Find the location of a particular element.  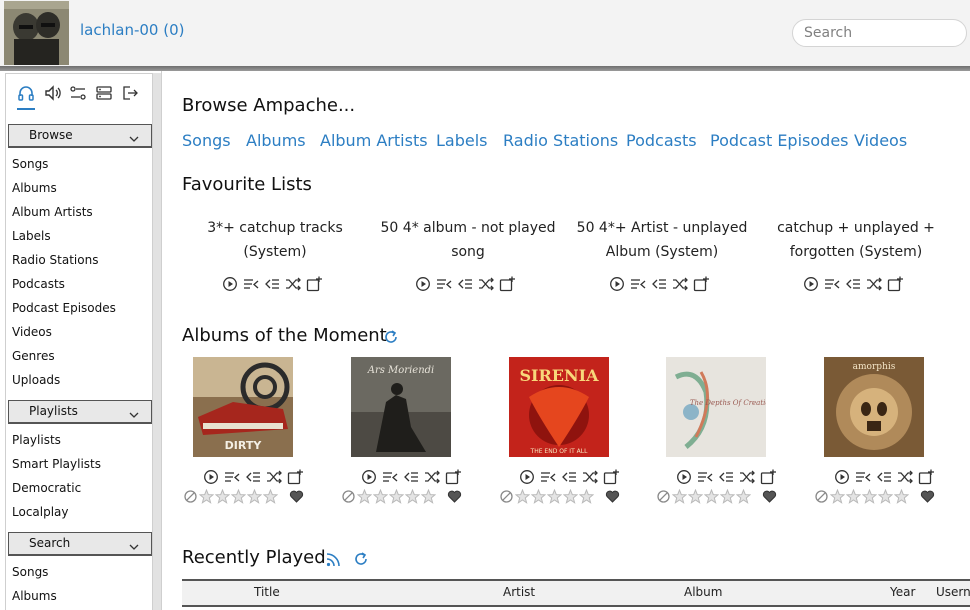

column-year: Year is located at coordinates (902, 592).